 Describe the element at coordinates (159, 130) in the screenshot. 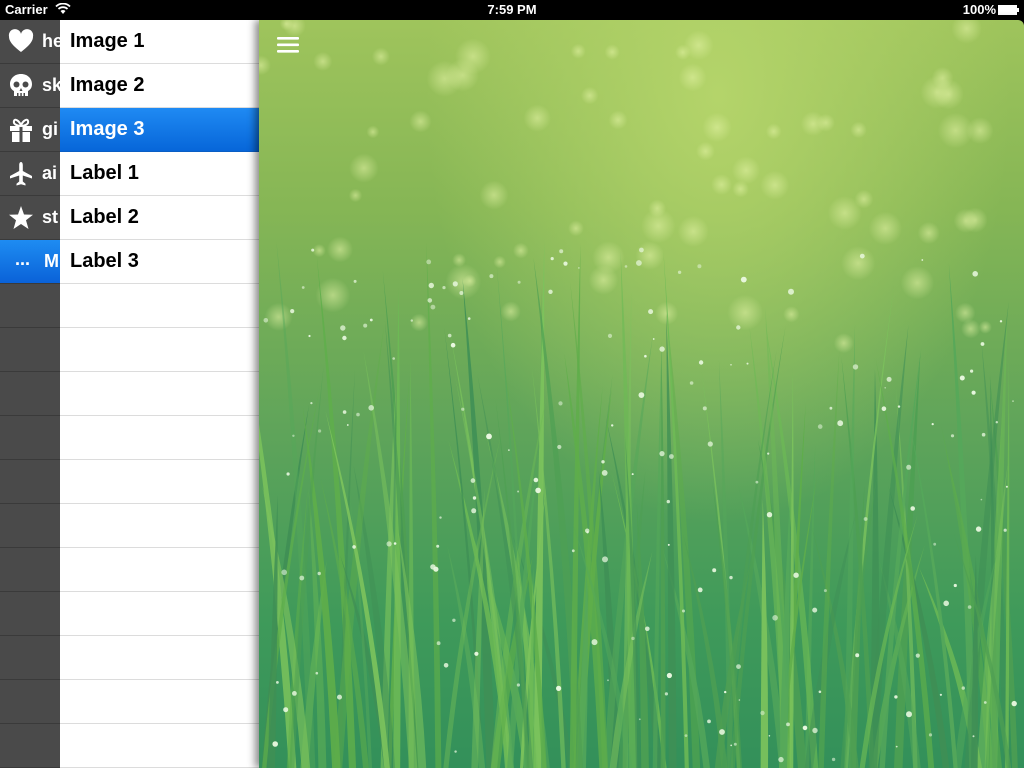

I see `table-row-selected: Image 3` at that location.